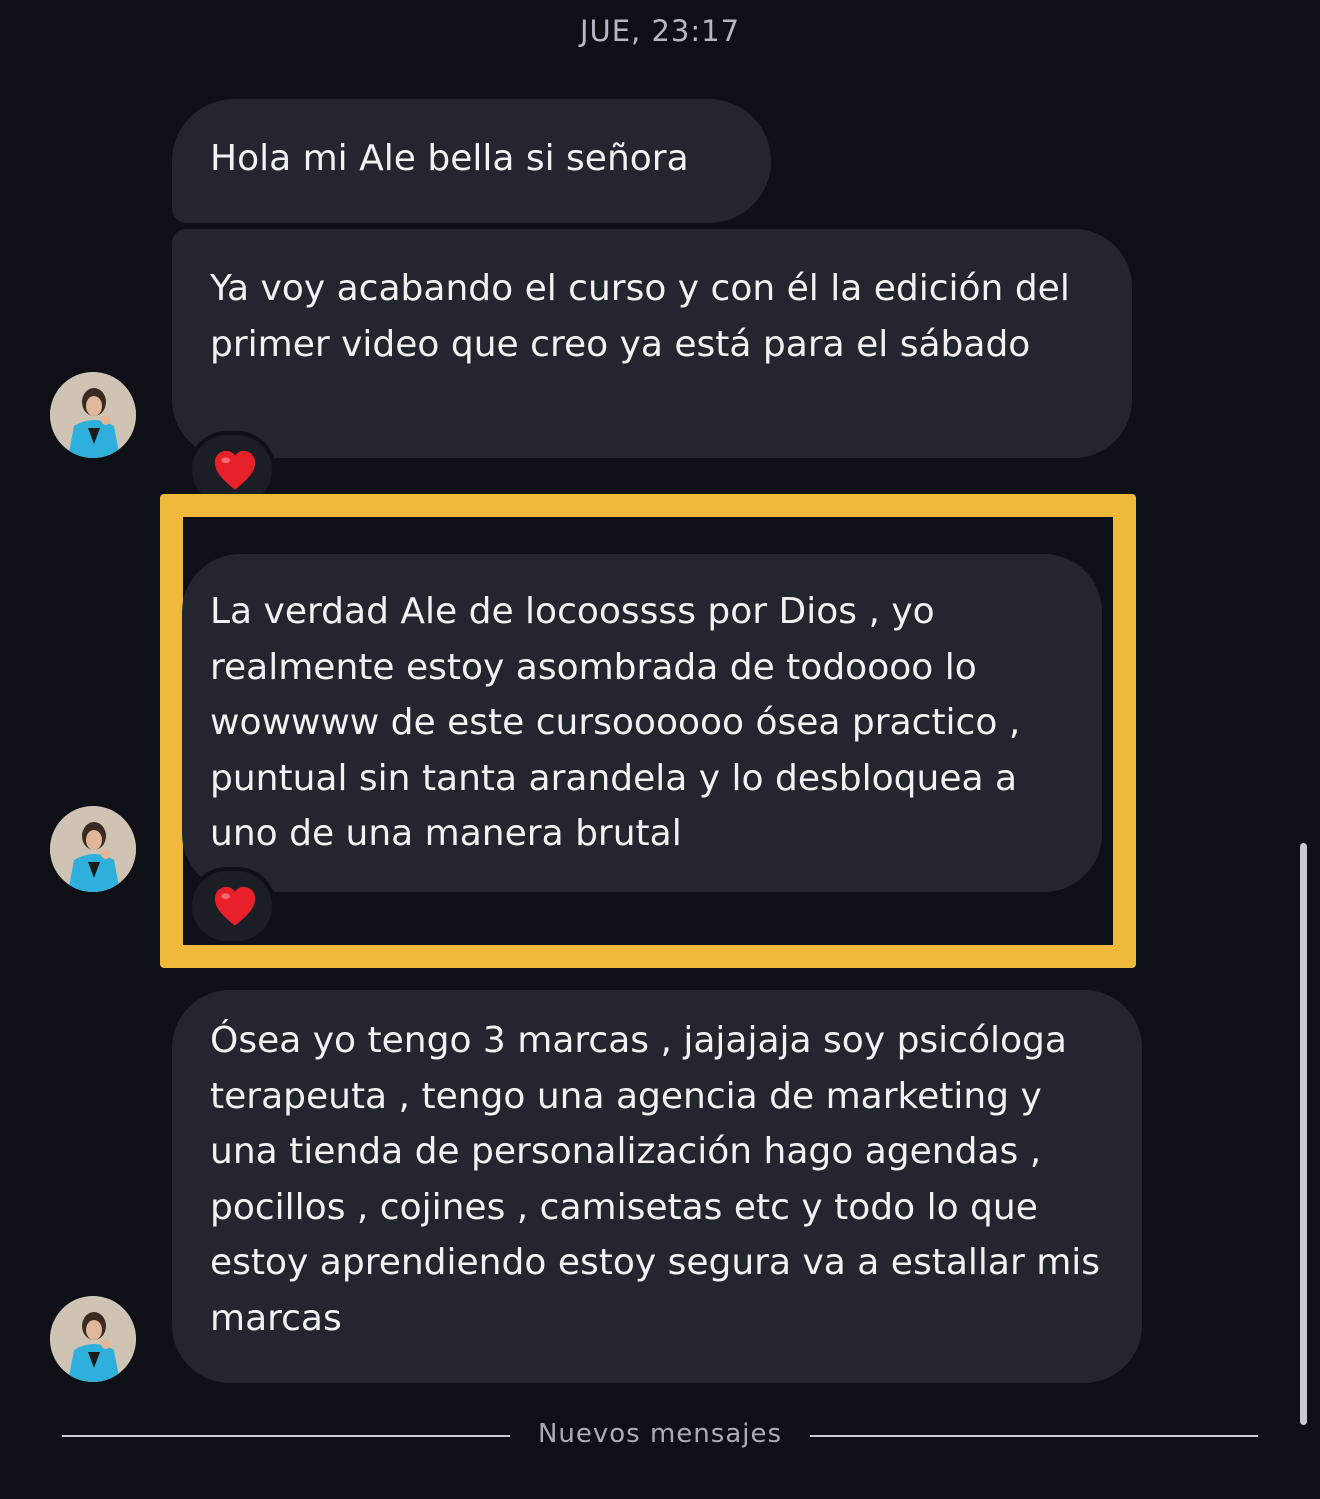 The height and width of the screenshot is (1499, 1320). What do you see at coordinates (660, 1434) in the screenshot?
I see `new-messages-divider: Nuevos mensajes` at bounding box center [660, 1434].